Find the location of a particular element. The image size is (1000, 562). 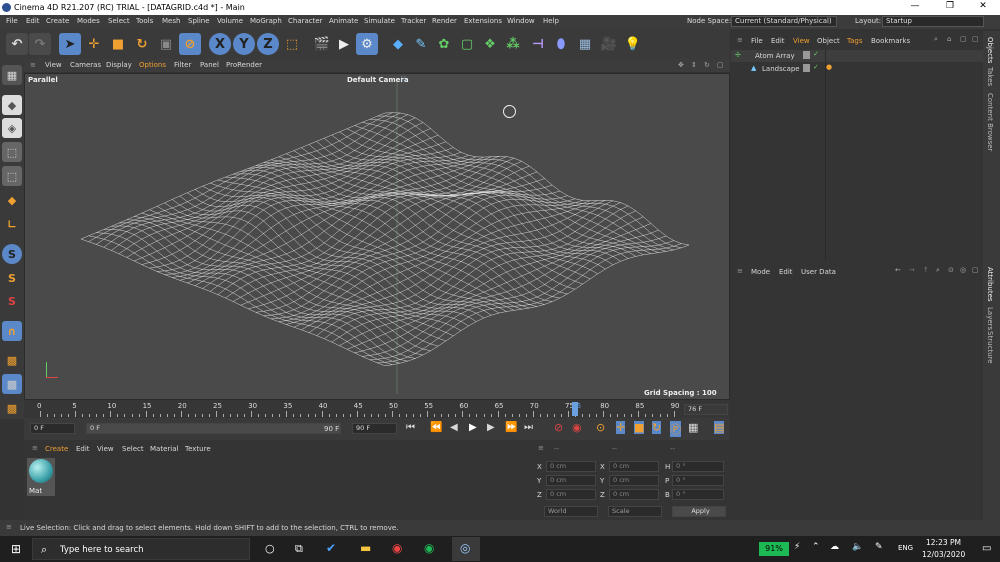

planar-workplane-icon: ▩ is located at coordinates (12, 408).